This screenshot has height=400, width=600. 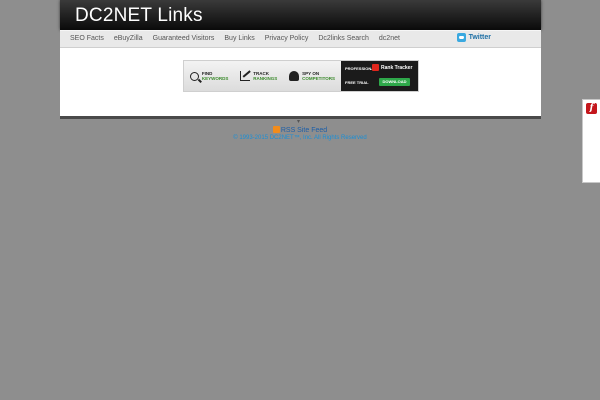 I want to click on rss-icon, so click(x=276, y=129).